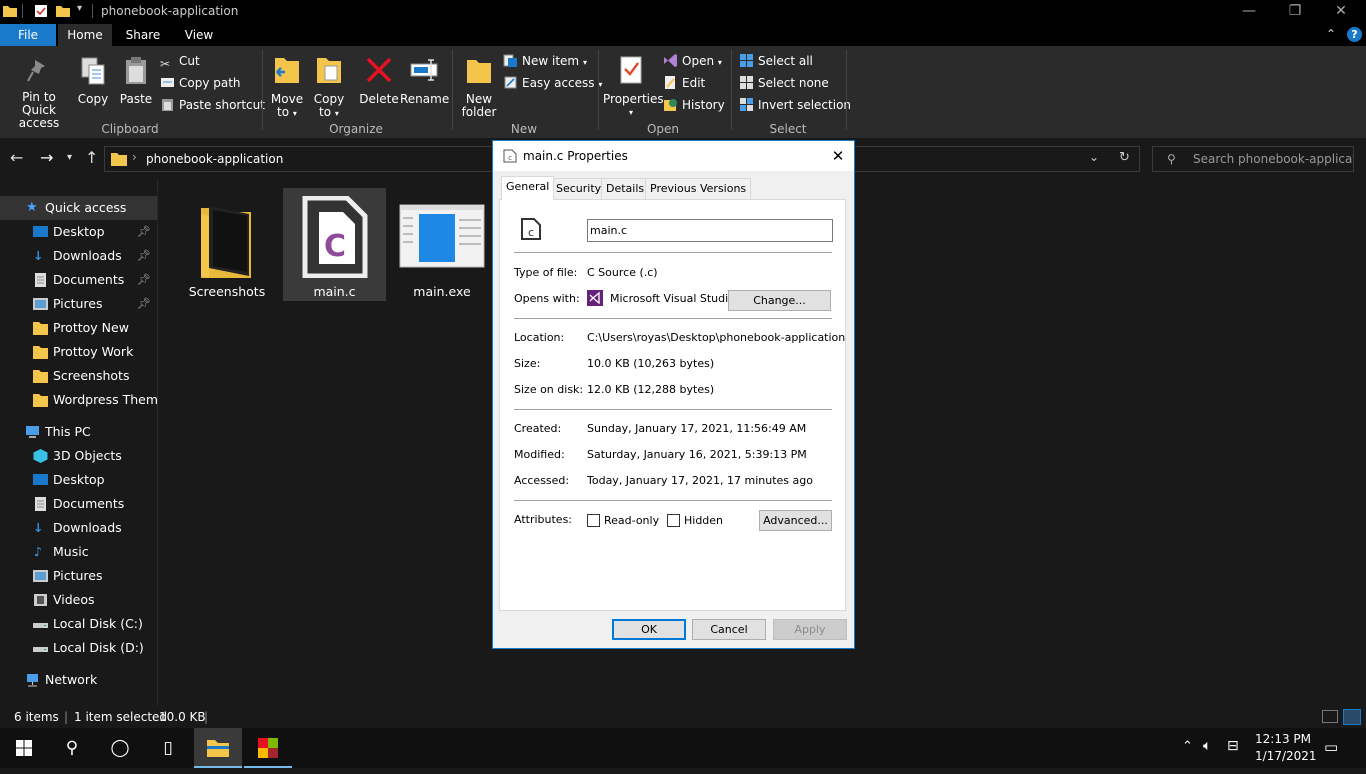  Describe the element at coordinates (784, 83) in the screenshot. I see `select-none-button: Select none` at that location.